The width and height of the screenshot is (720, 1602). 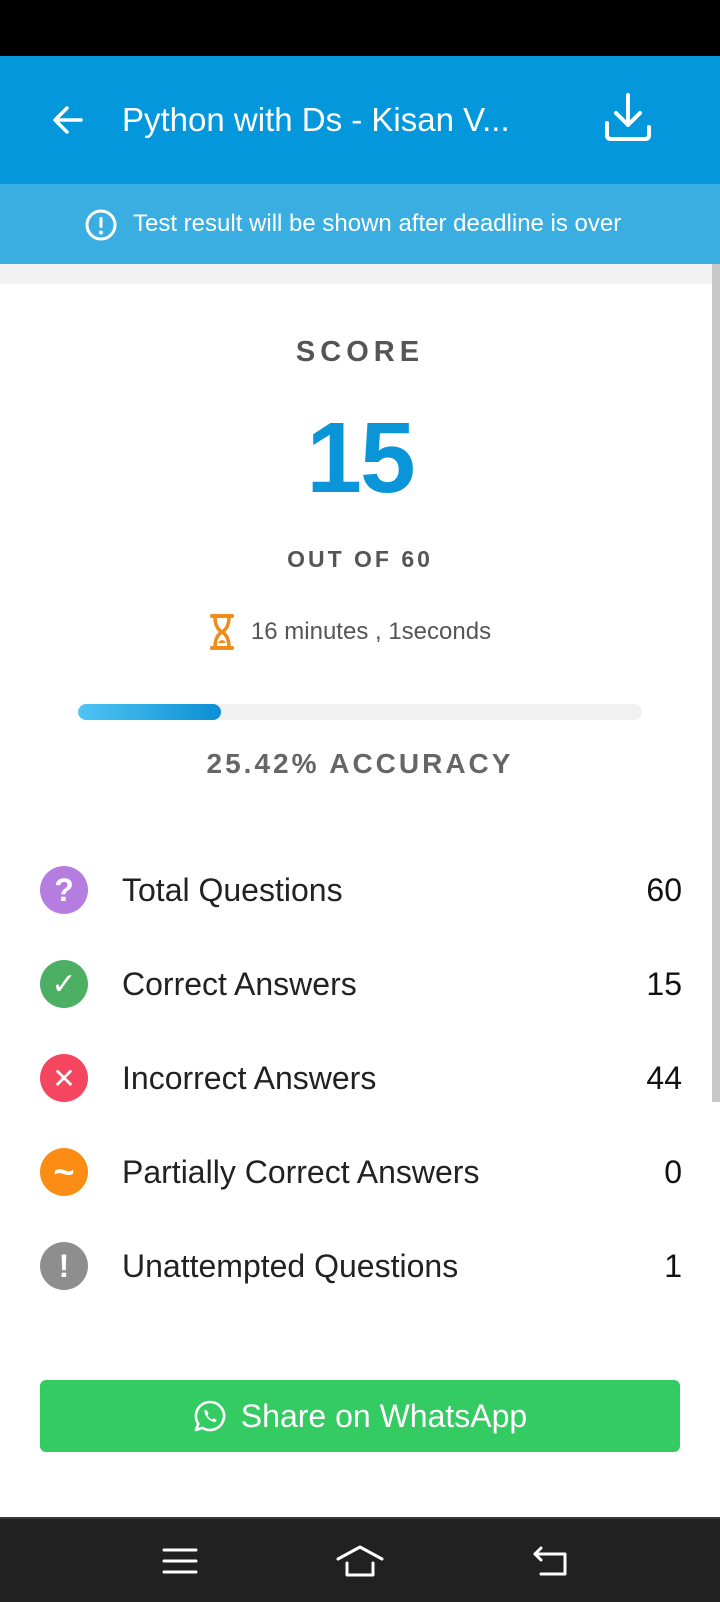 What do you see at coordinates (249, 1078) in the screenshot?
I see `stat-label: Incorrect Answers` at bounding box center [249, 1078].